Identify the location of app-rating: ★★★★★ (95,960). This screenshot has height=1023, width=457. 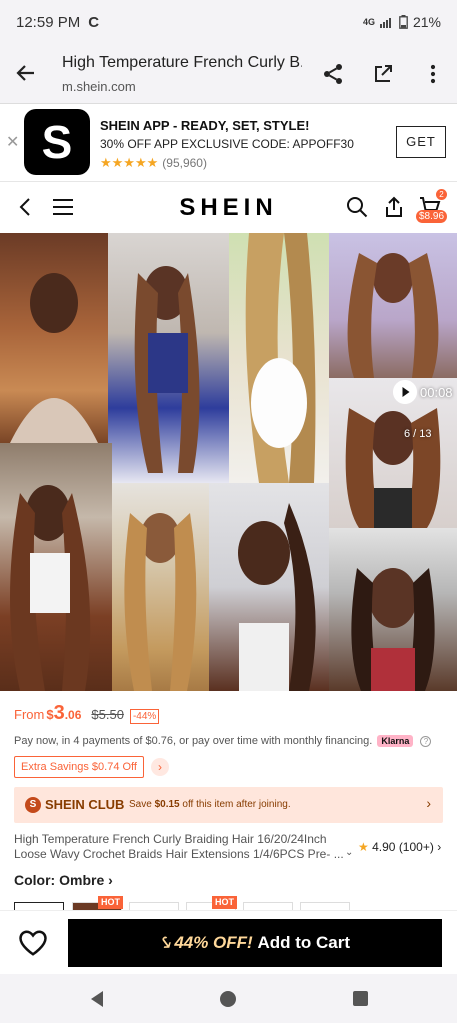
(153, 163).